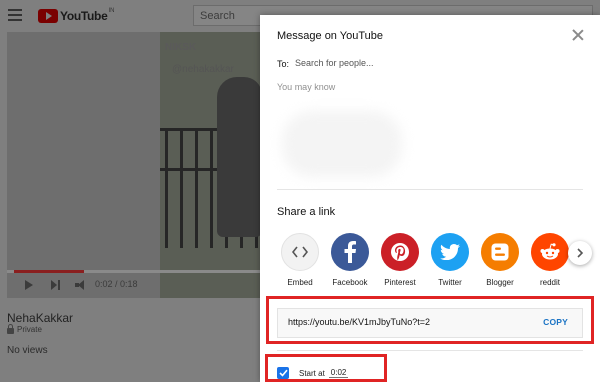 Image resolution: width=600 pixels, height=382 pixels. I want to click on privacy-label: Private, so click(29, 329).